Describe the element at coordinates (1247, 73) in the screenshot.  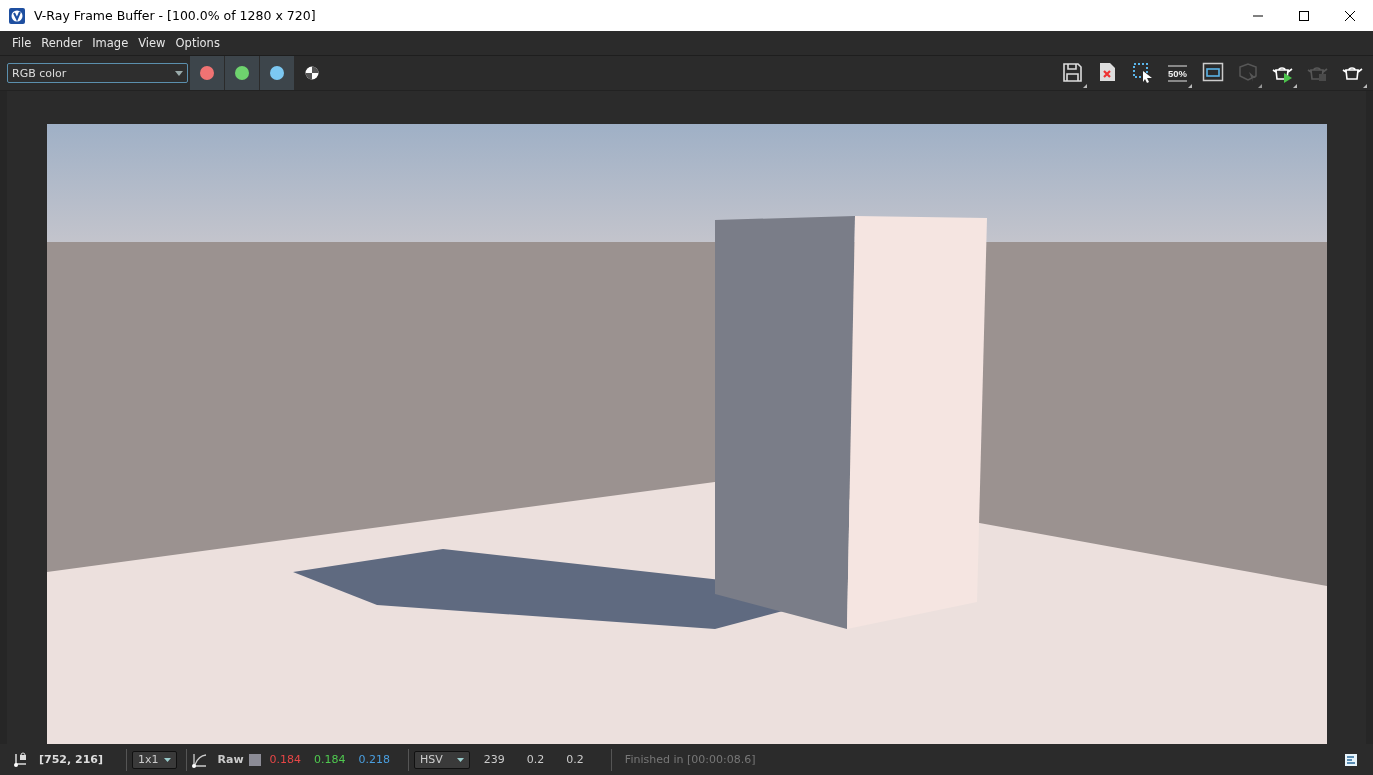
I see `cube-cursor-icon` at that location.